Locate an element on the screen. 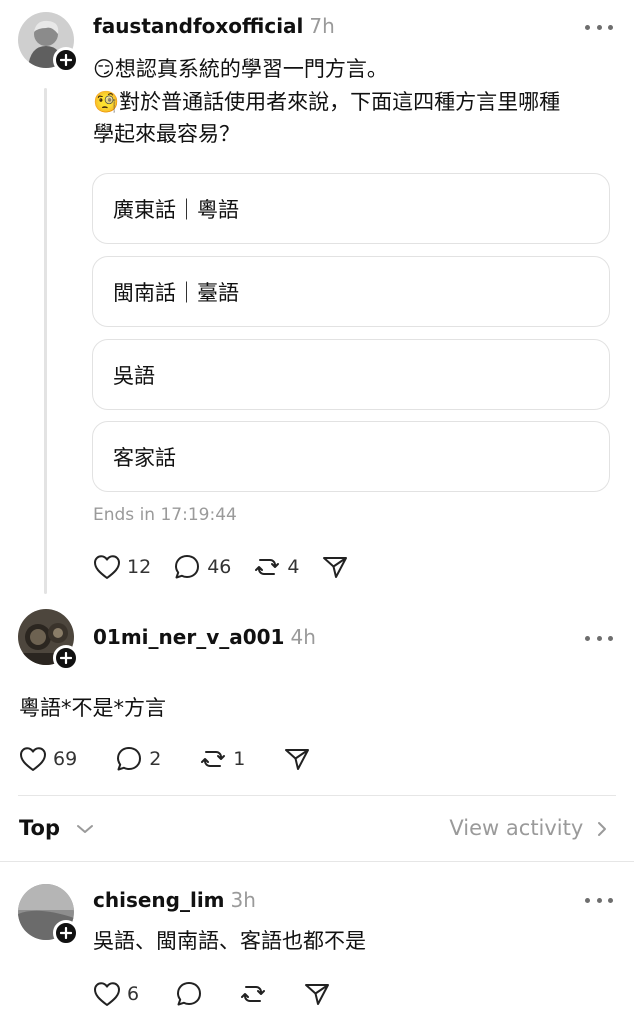  like-button: 6 is located at coordinates (116, 994).